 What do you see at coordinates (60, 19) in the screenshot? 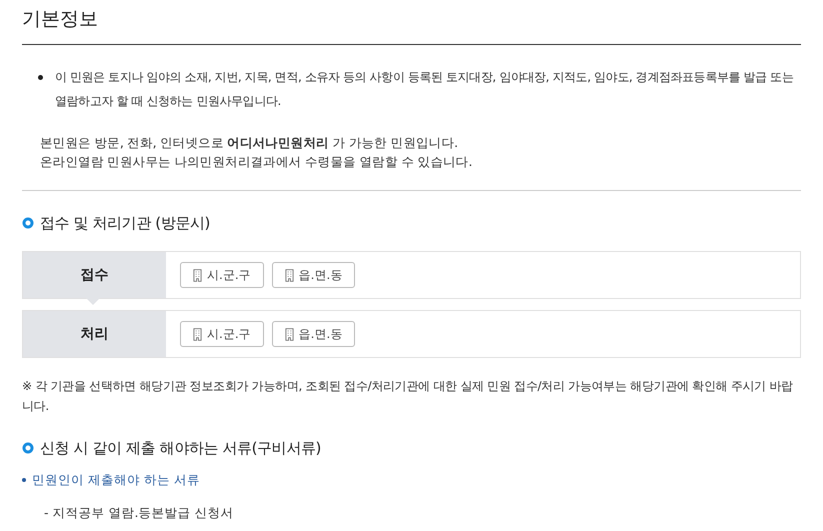
I see `section-title: 기본정보` at bounding box center [60, 19].